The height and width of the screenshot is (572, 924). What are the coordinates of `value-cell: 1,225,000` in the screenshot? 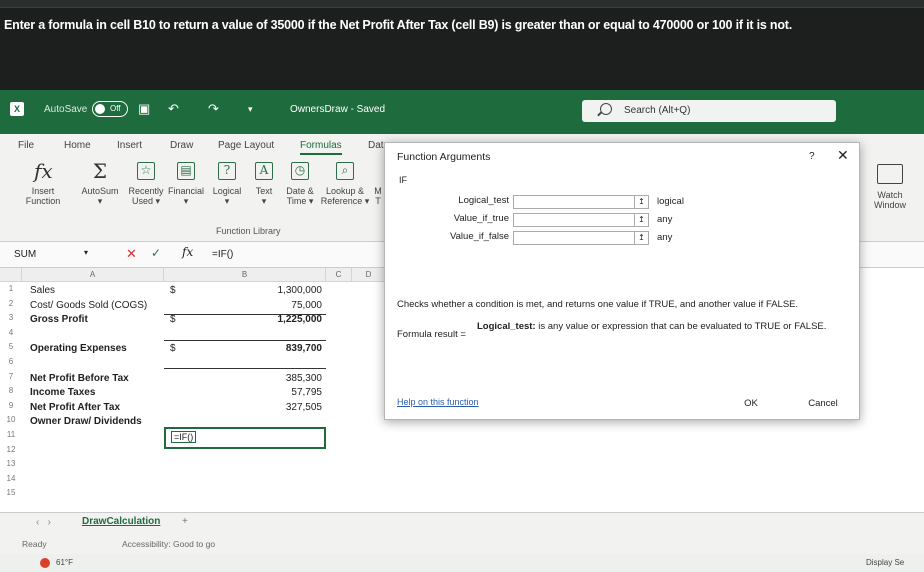 It's located at (243, 319).